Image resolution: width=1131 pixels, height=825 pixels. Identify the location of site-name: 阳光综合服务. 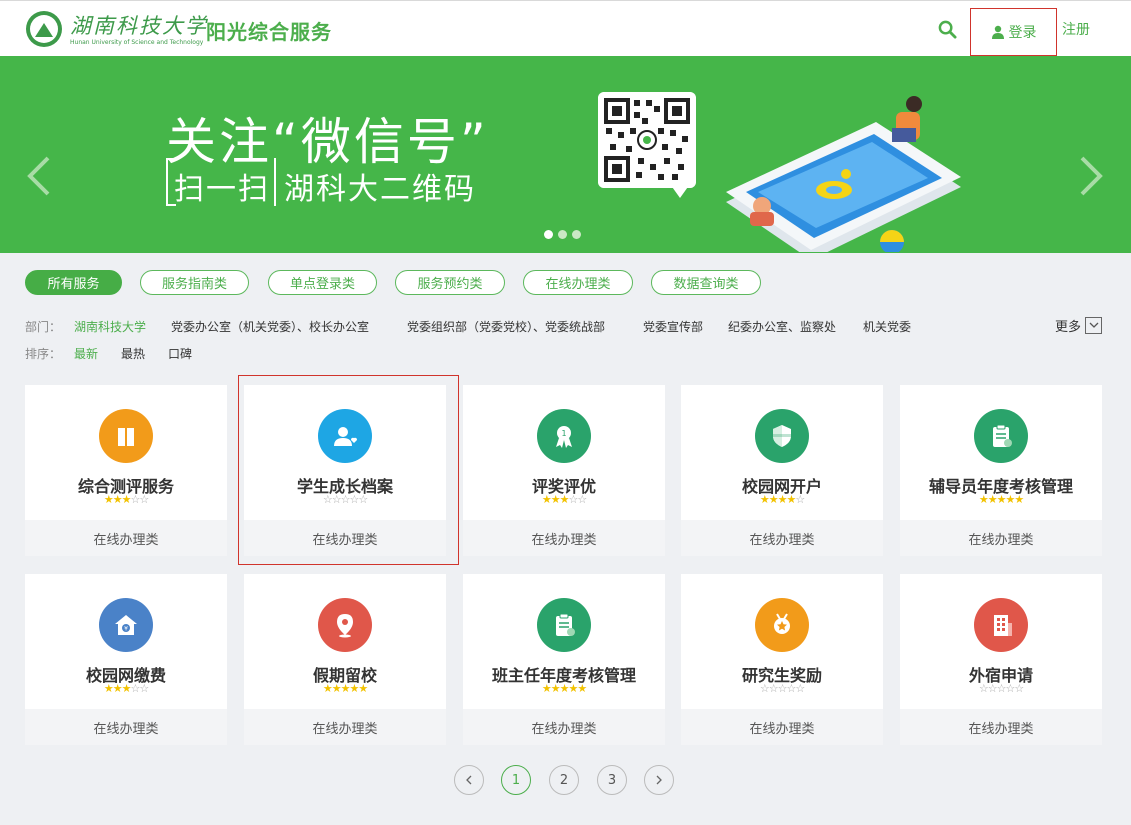
(269, 30).